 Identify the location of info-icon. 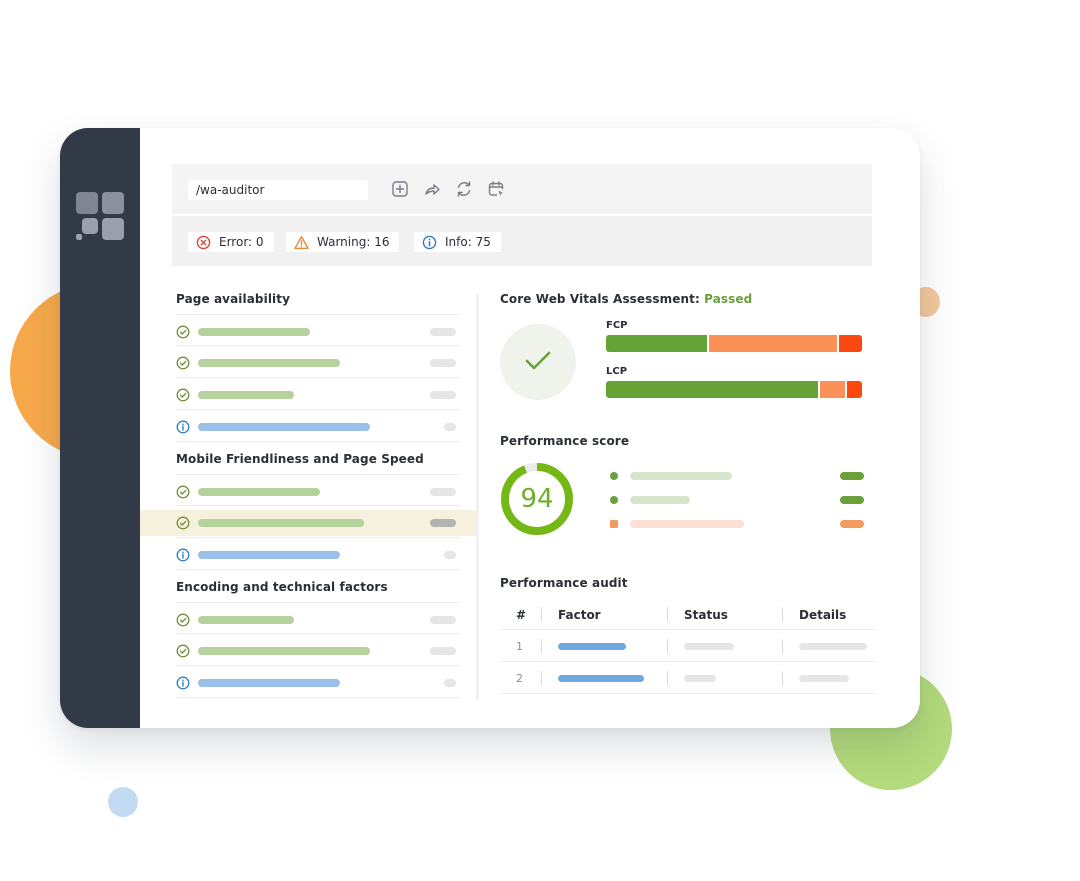
(429, 242).